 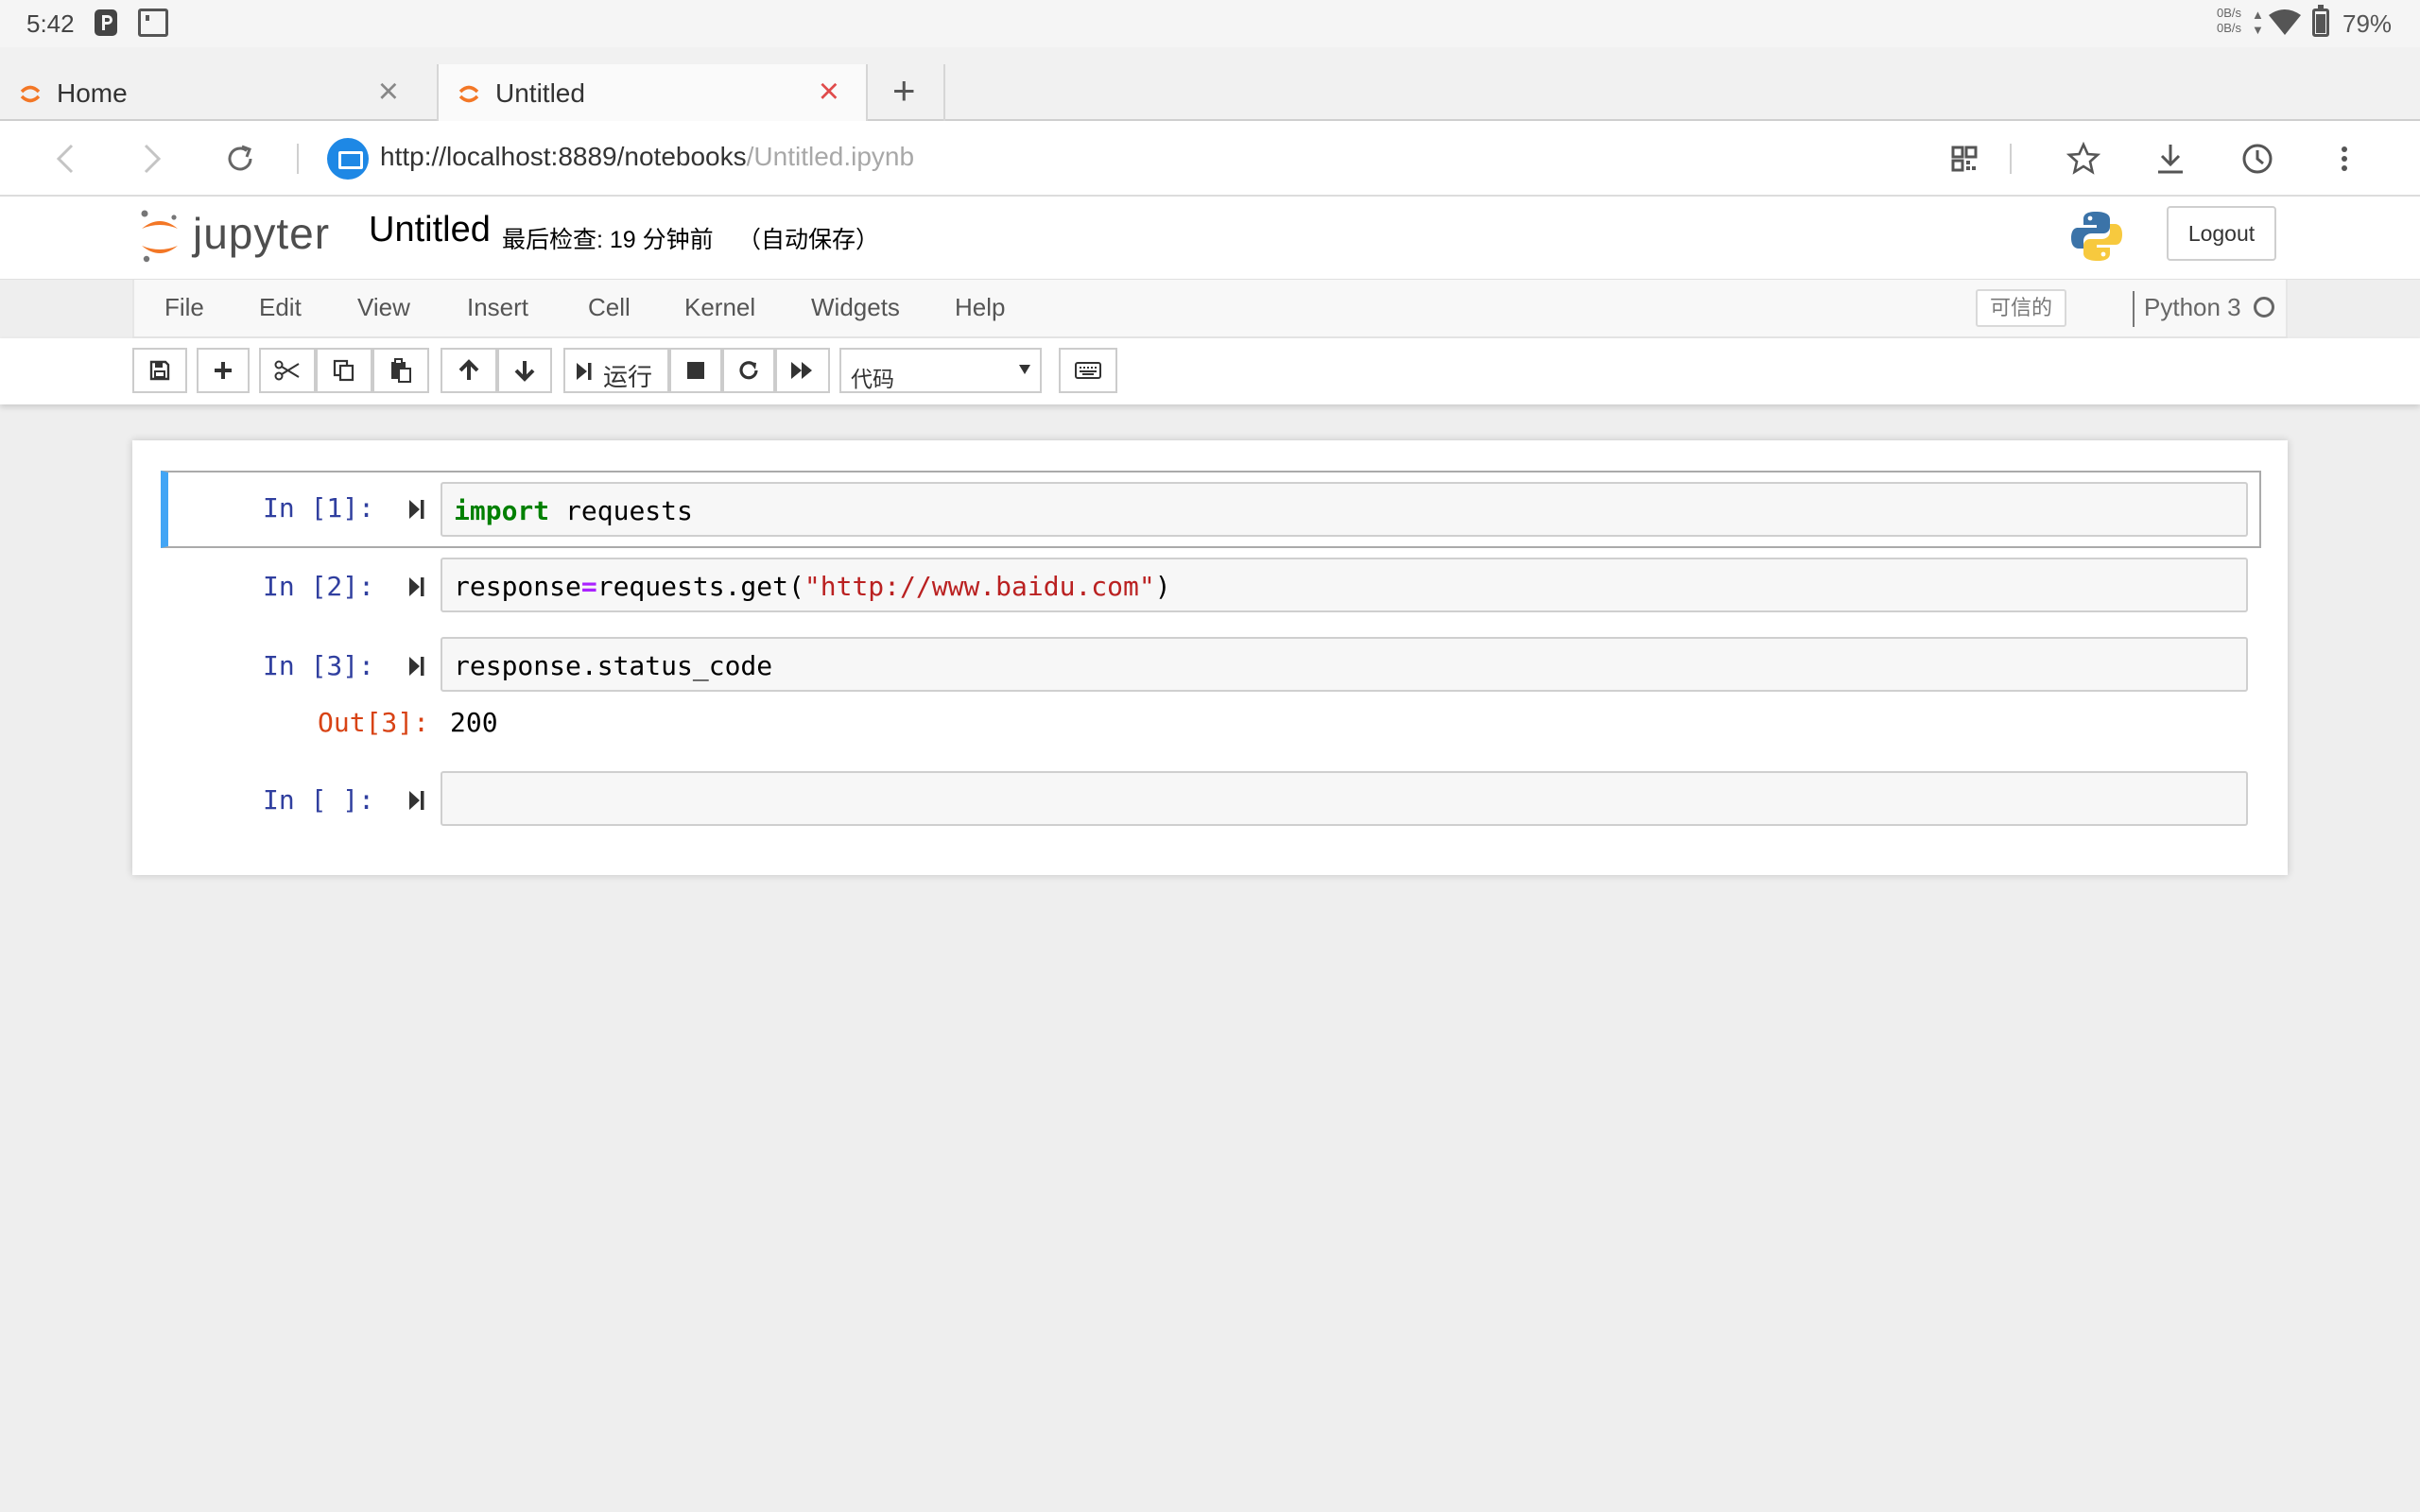 What do you see at coordinates (383, 307) in the screenshot?
I see `menu-view: View` at bounding box center [383, 307].